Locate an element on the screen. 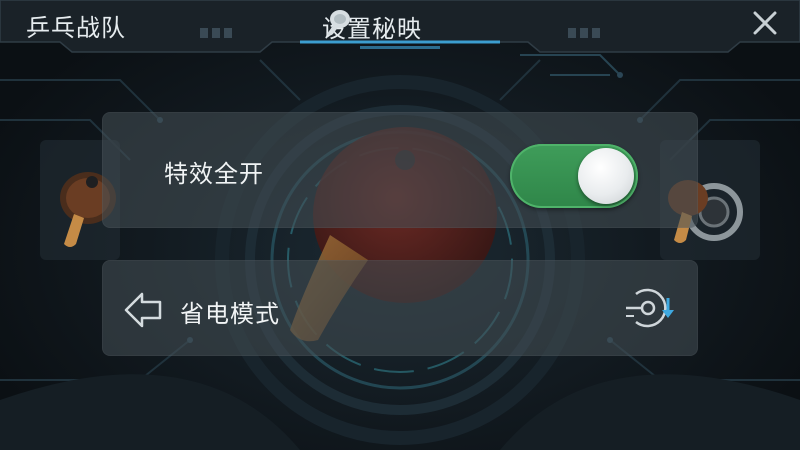 Image resolution: width=800 pixels, height=450 pixels. close-button is located at coordinates (770, 28).